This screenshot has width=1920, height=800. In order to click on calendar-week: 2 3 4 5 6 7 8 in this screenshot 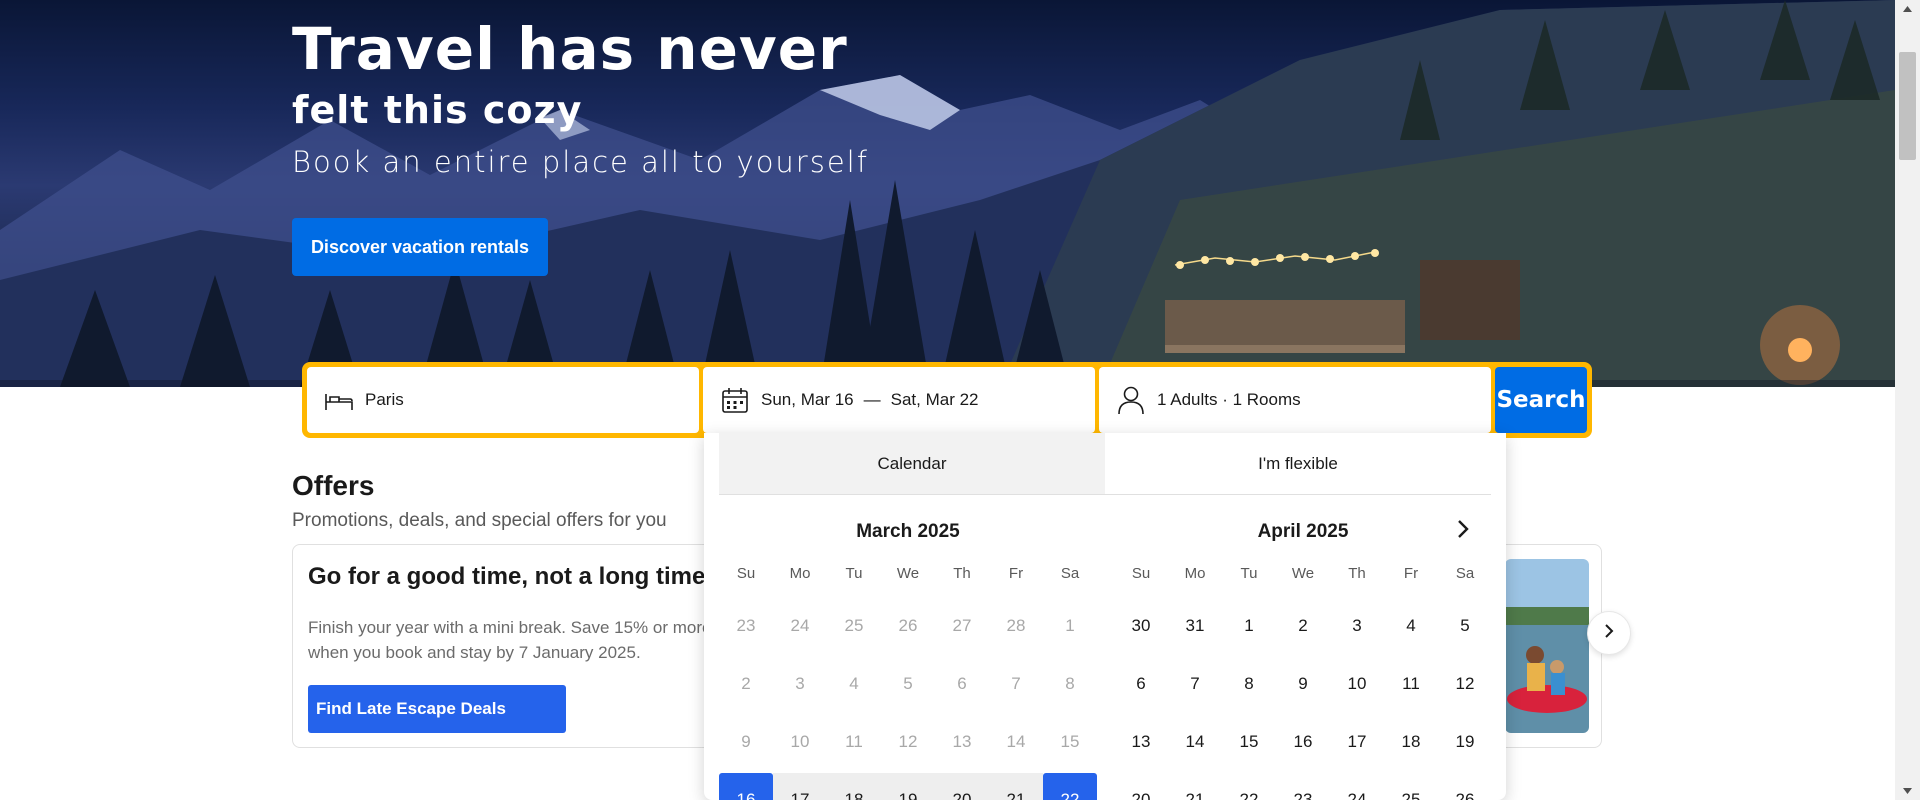, I will do `click(908, 686)`.